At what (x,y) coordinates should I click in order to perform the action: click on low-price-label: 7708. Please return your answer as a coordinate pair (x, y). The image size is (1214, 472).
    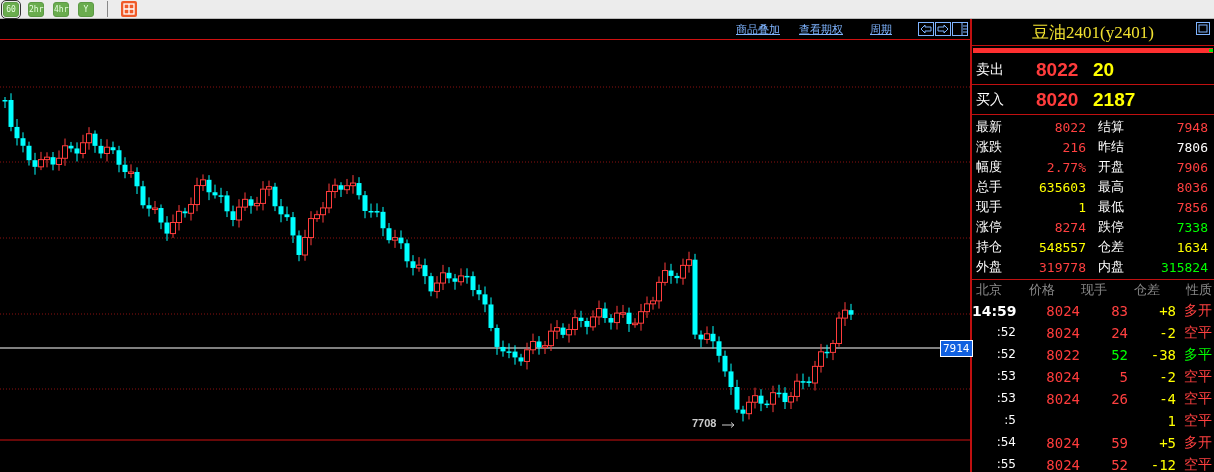
    Looking at the image, I should click on (704, 423).